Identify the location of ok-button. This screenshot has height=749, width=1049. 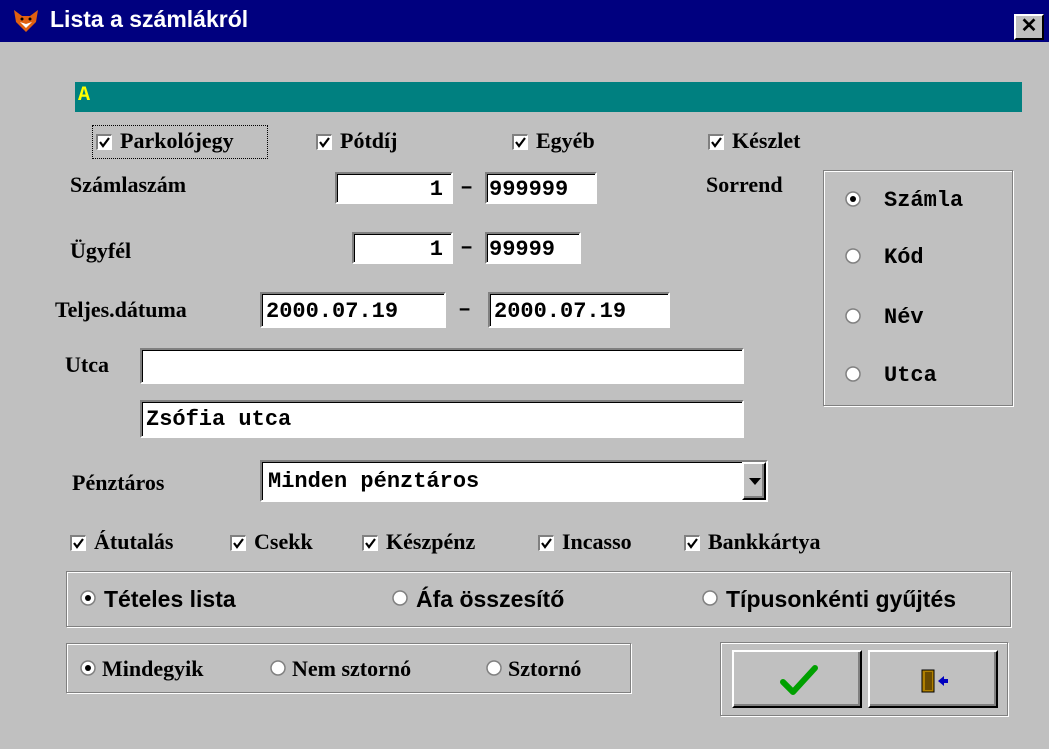
(797, 679).